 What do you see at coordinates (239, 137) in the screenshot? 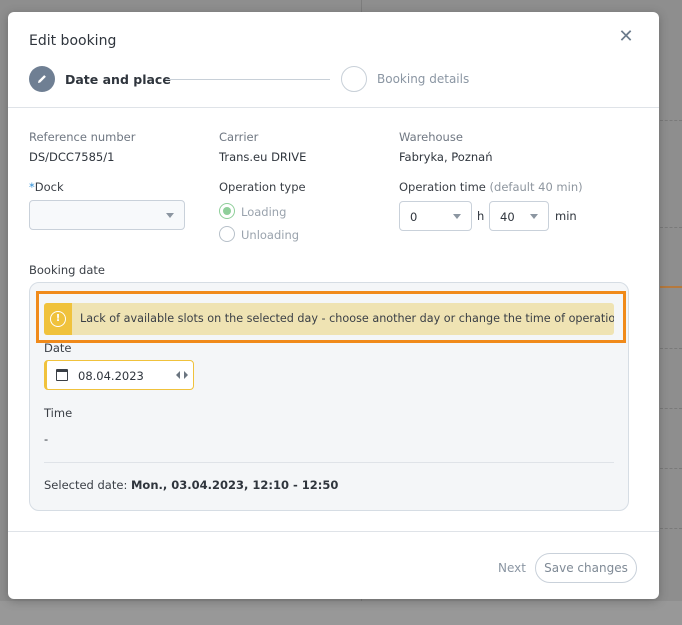
I see `carrier-label: Carrier` at bounding box center [239, 137].